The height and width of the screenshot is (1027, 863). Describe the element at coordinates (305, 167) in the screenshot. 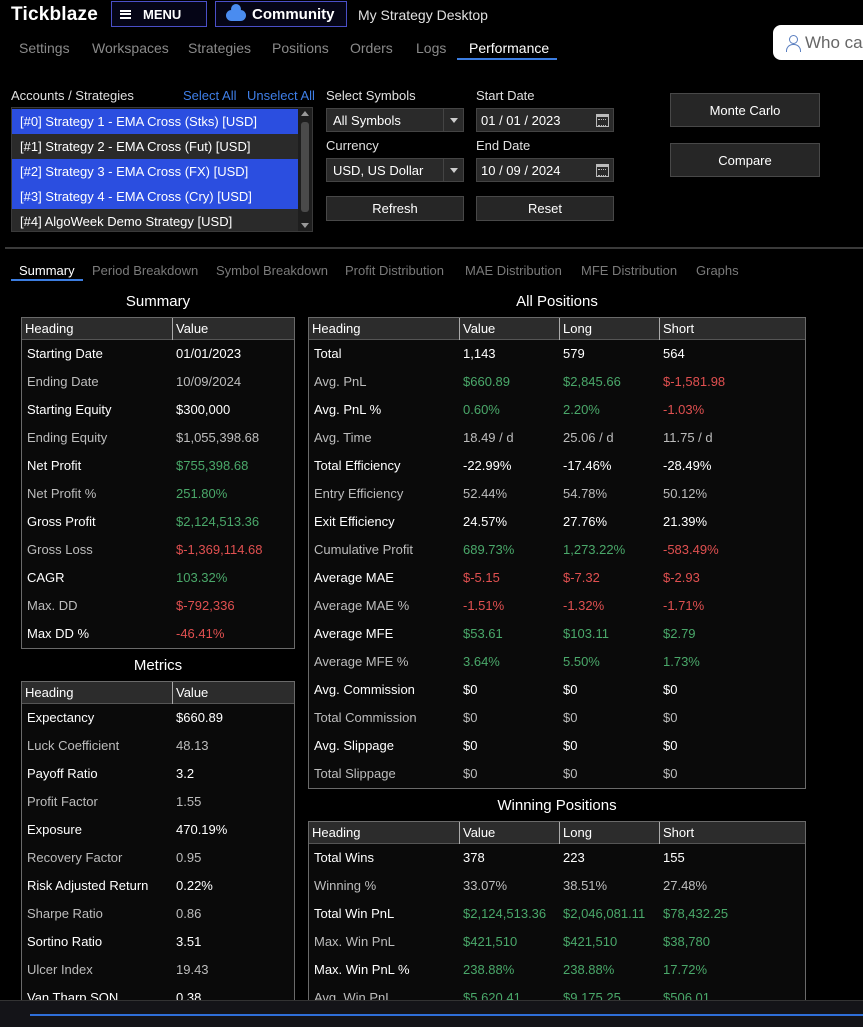

I see `scroll-thumb` at that location.